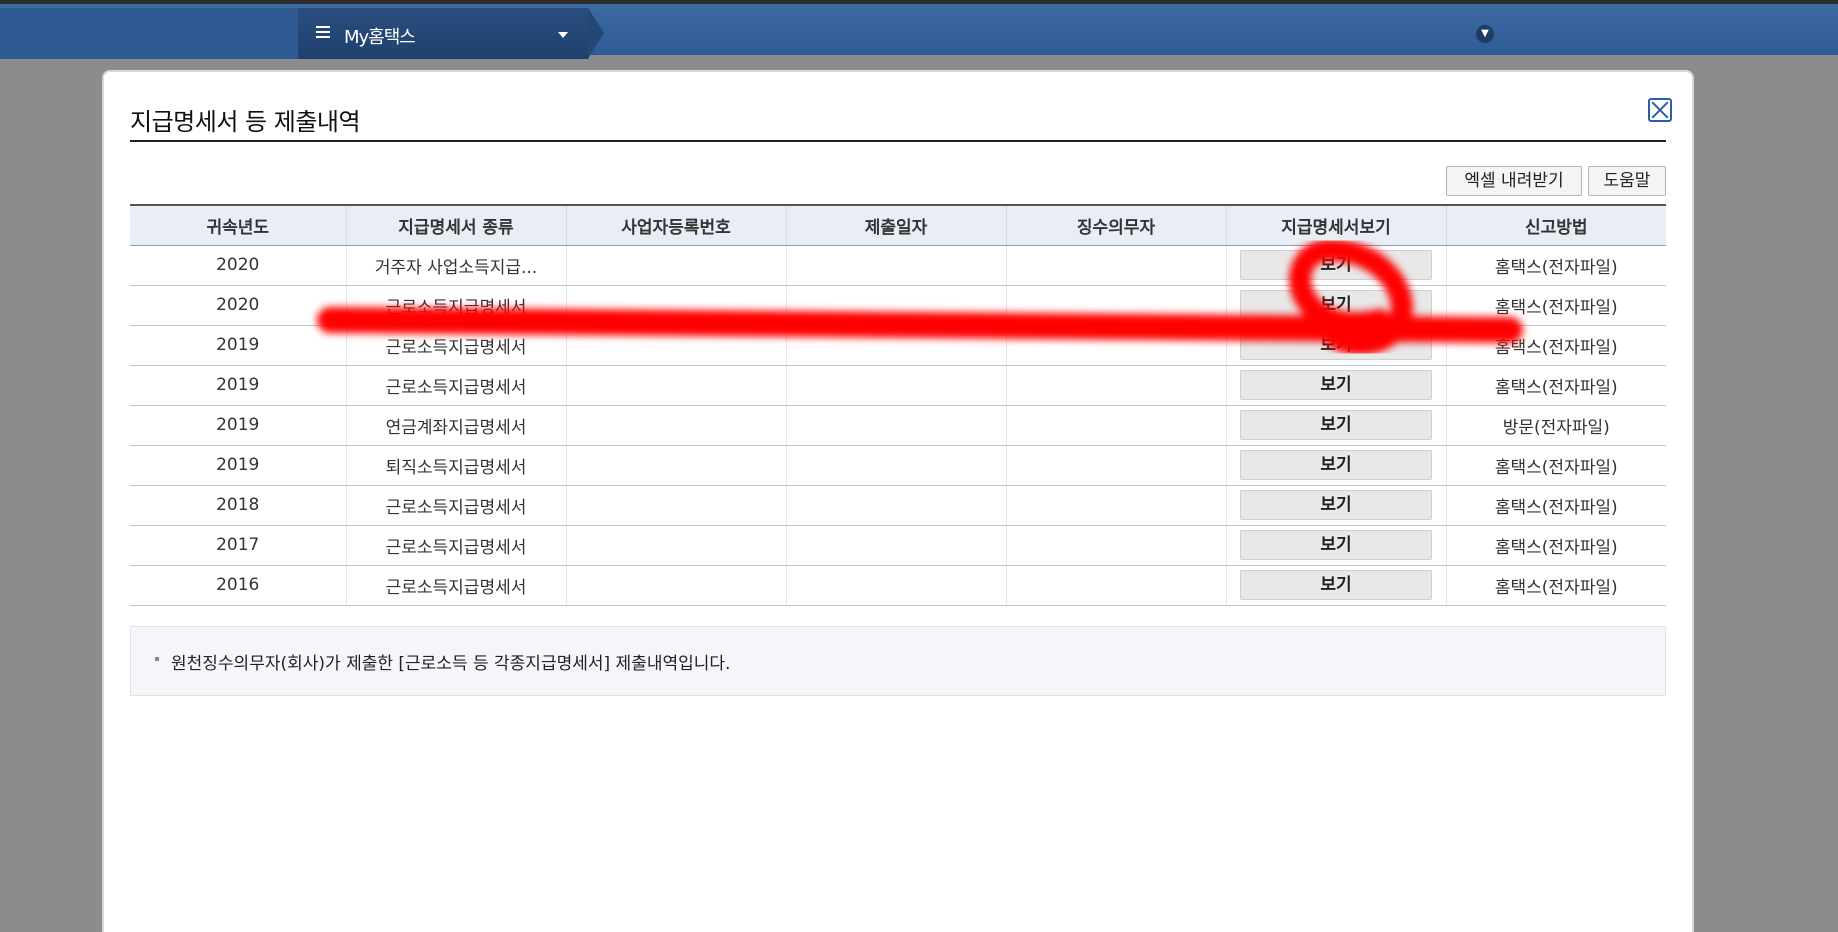 This screenshot has width=1838, height=932. I want to click on cell-year: 2018, so click(238, 505).